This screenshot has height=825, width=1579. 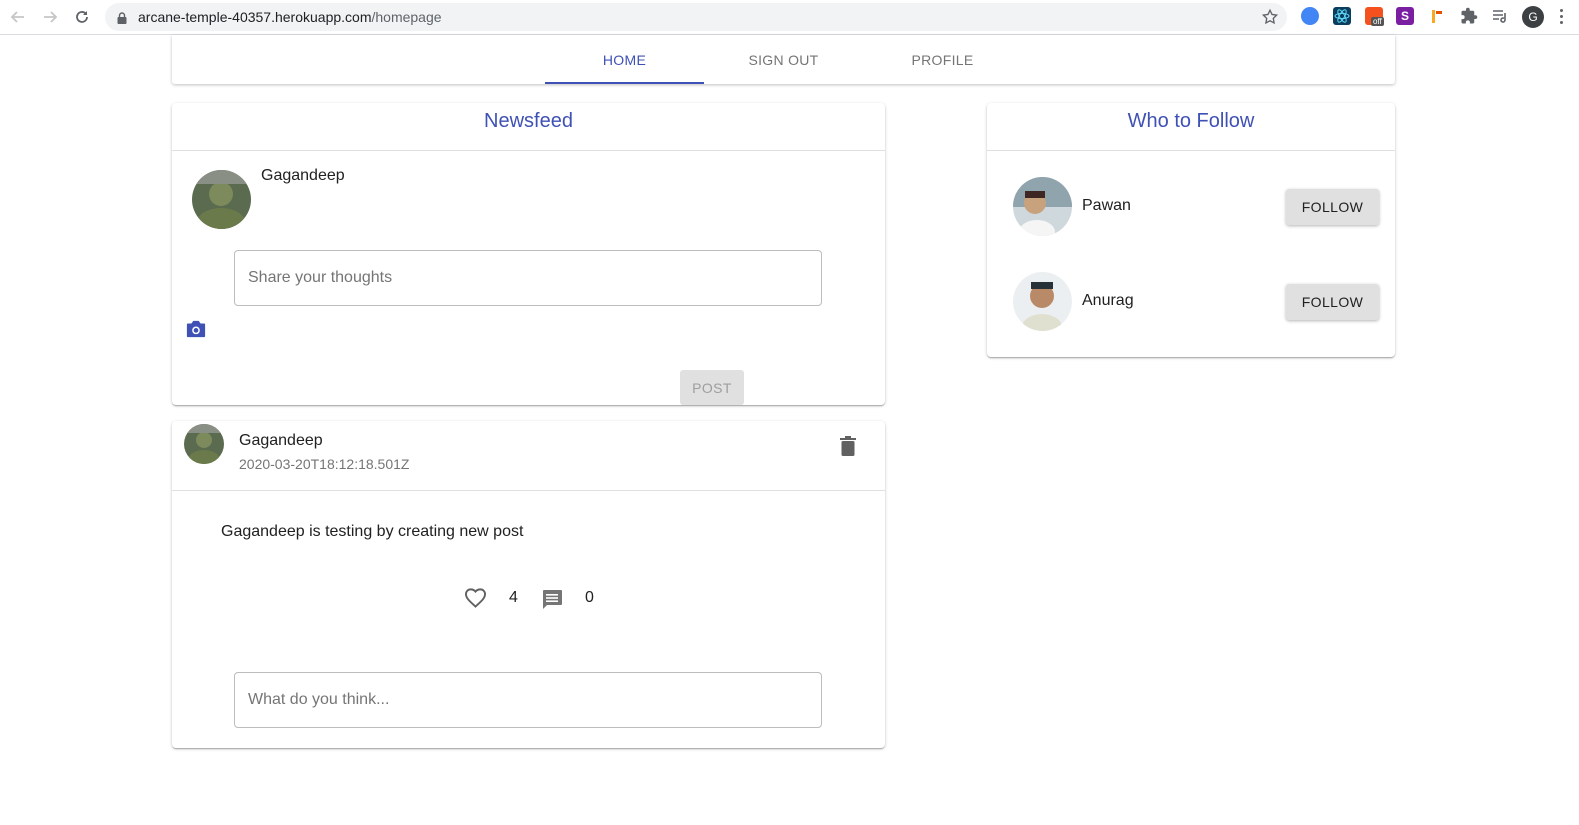 What do you see at coordinates (18, 17) in the screenshot?
I see `back-icon` at bounding box center [18, 17].